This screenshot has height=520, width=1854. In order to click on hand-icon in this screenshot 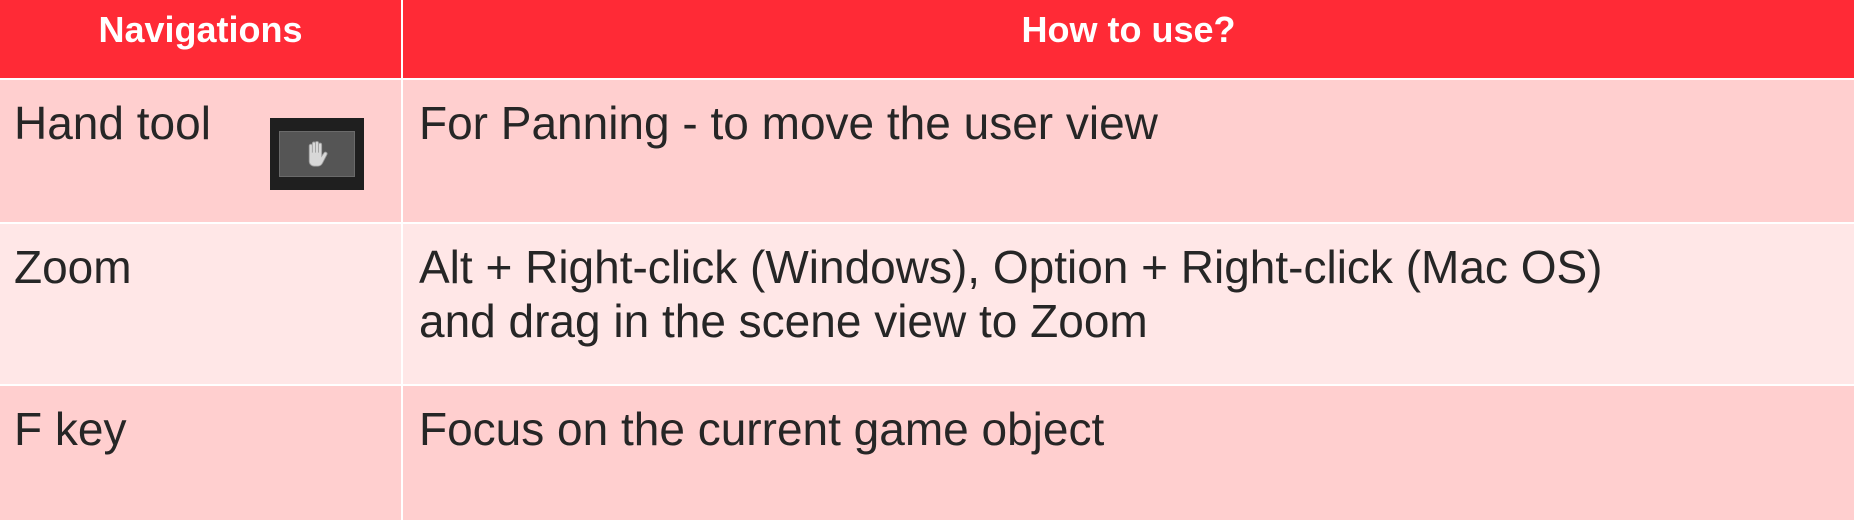, I will do `click(318, 154)`.